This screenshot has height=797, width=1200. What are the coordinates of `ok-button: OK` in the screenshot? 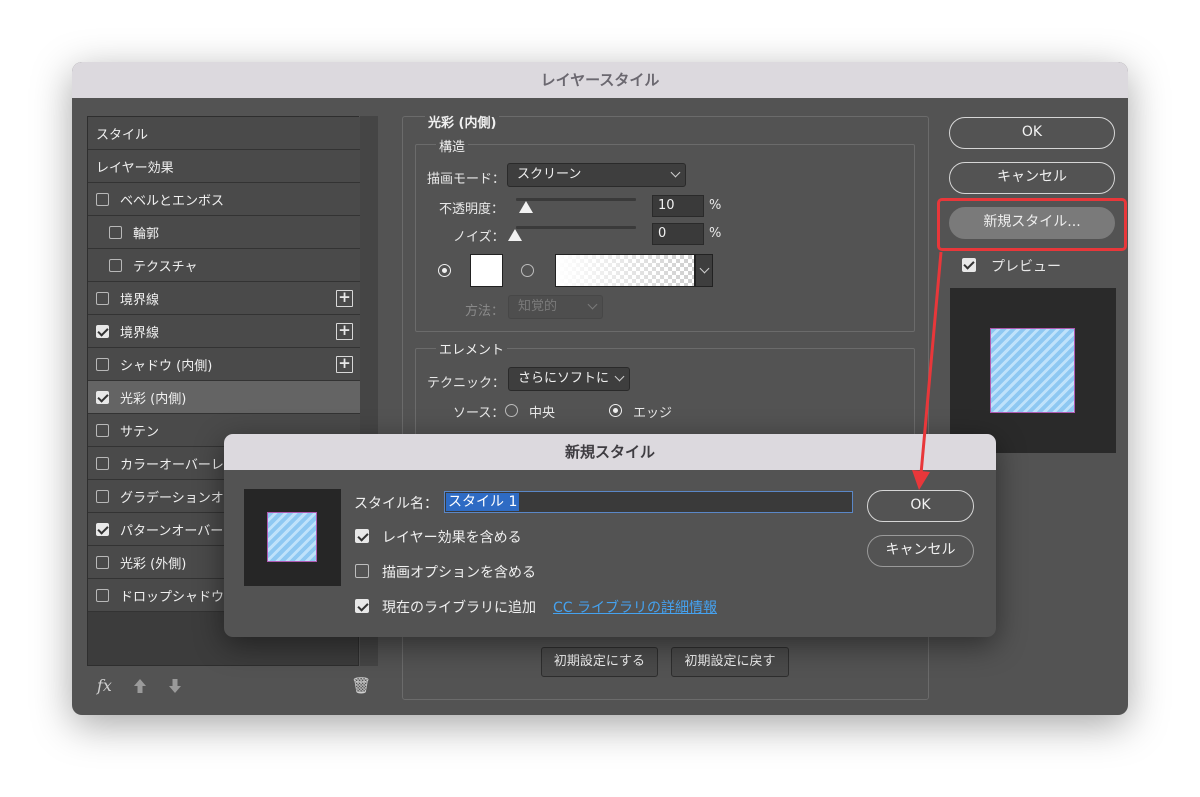 It's located at (1032, 133).